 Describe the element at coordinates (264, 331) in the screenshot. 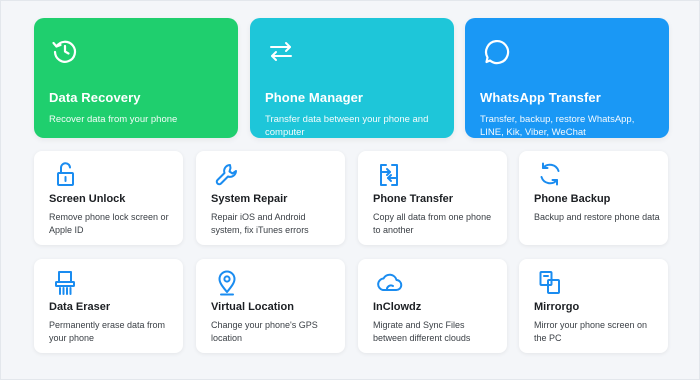

I see `card-description: Change your phone's GPS location` at that location.